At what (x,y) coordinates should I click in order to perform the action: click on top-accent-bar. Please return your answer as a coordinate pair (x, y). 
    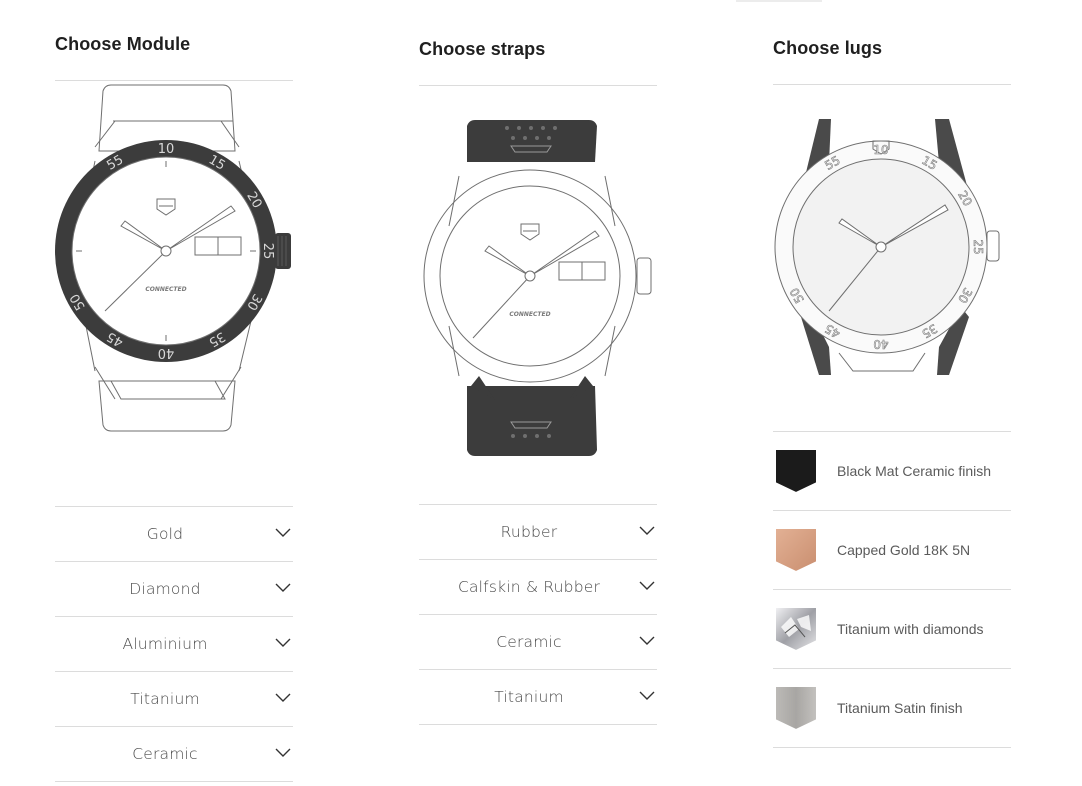
    Looking at the image, I should click on (779, 1).